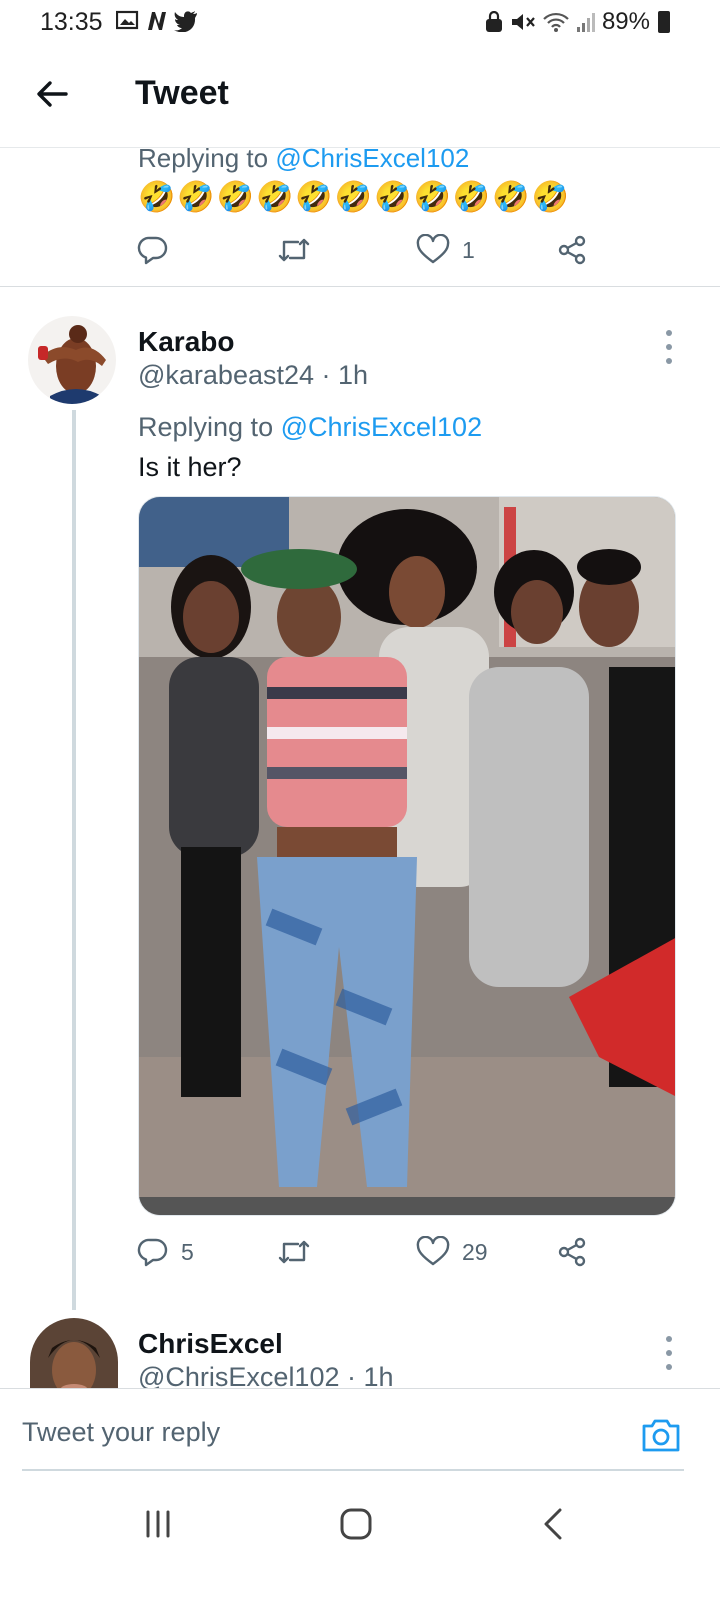 The width and height of the screenshot is (720, 1600). Describe the element at coordinates (468, 249) in the screenshot. I see `like-count: 1` at that location.